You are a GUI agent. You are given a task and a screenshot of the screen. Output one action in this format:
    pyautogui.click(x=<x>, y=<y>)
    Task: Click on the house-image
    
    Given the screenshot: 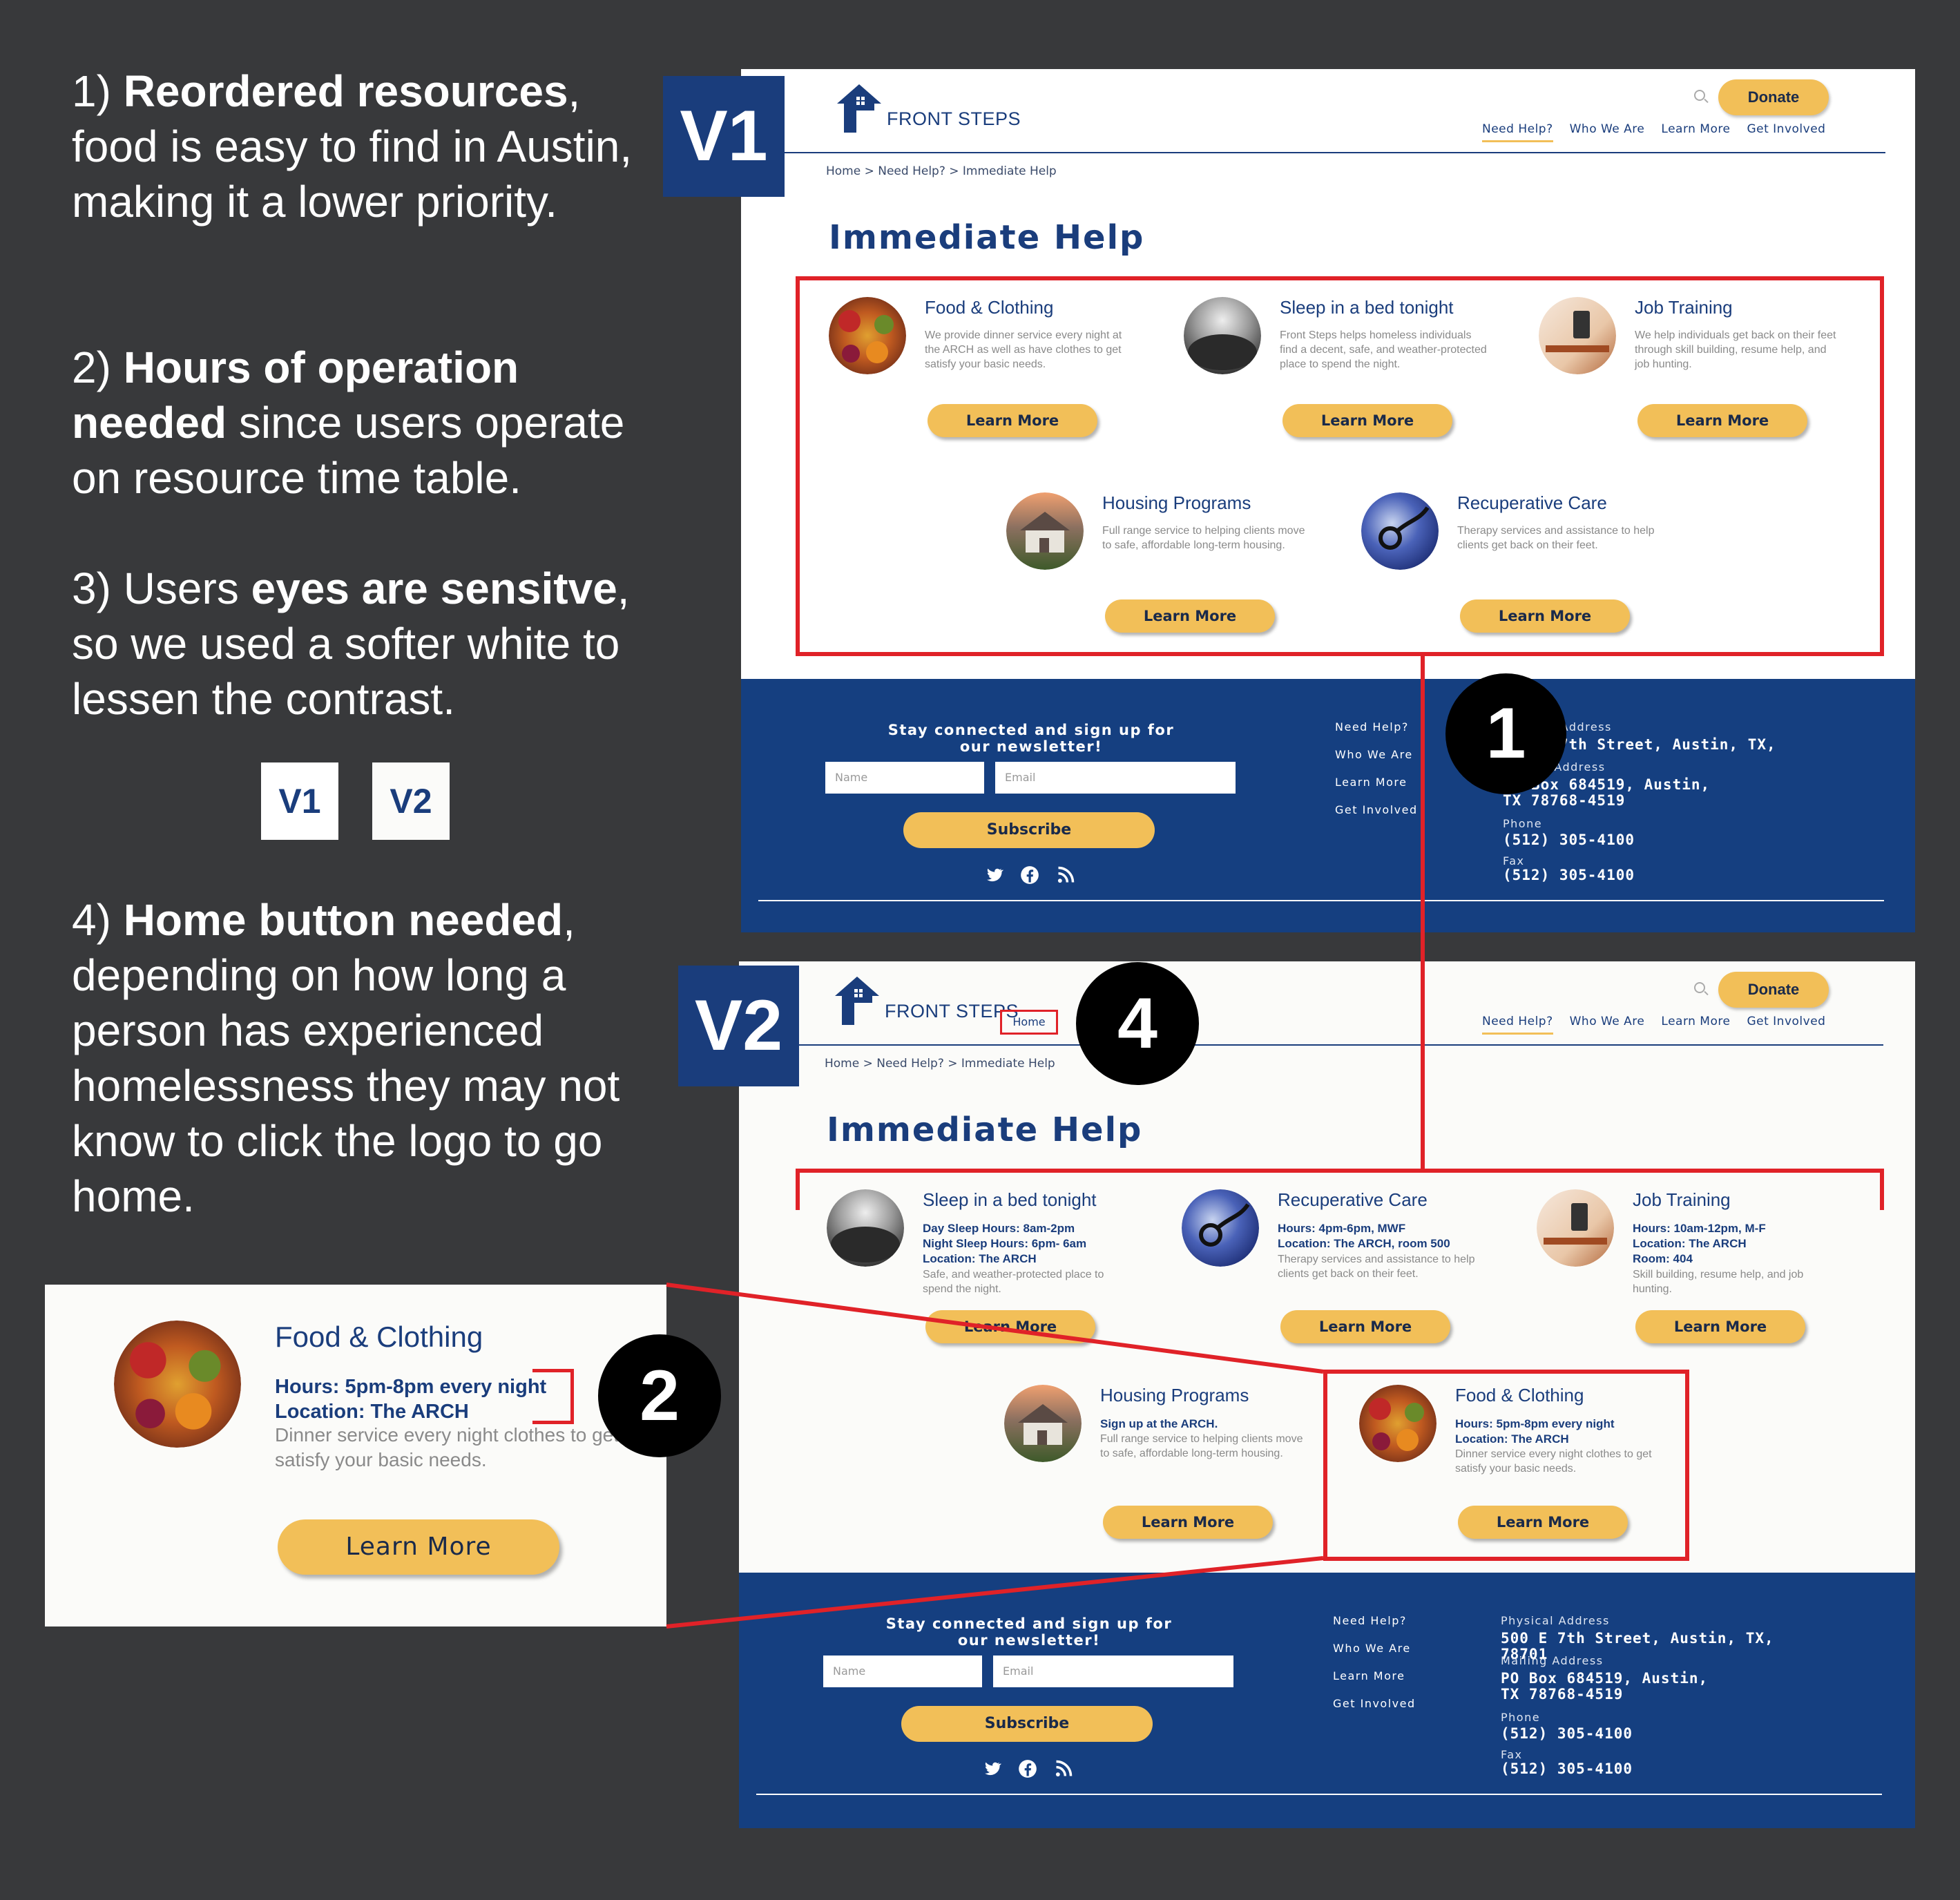 What is the action you would take?
    pyautogui.click(x=1043, y=1424)
    